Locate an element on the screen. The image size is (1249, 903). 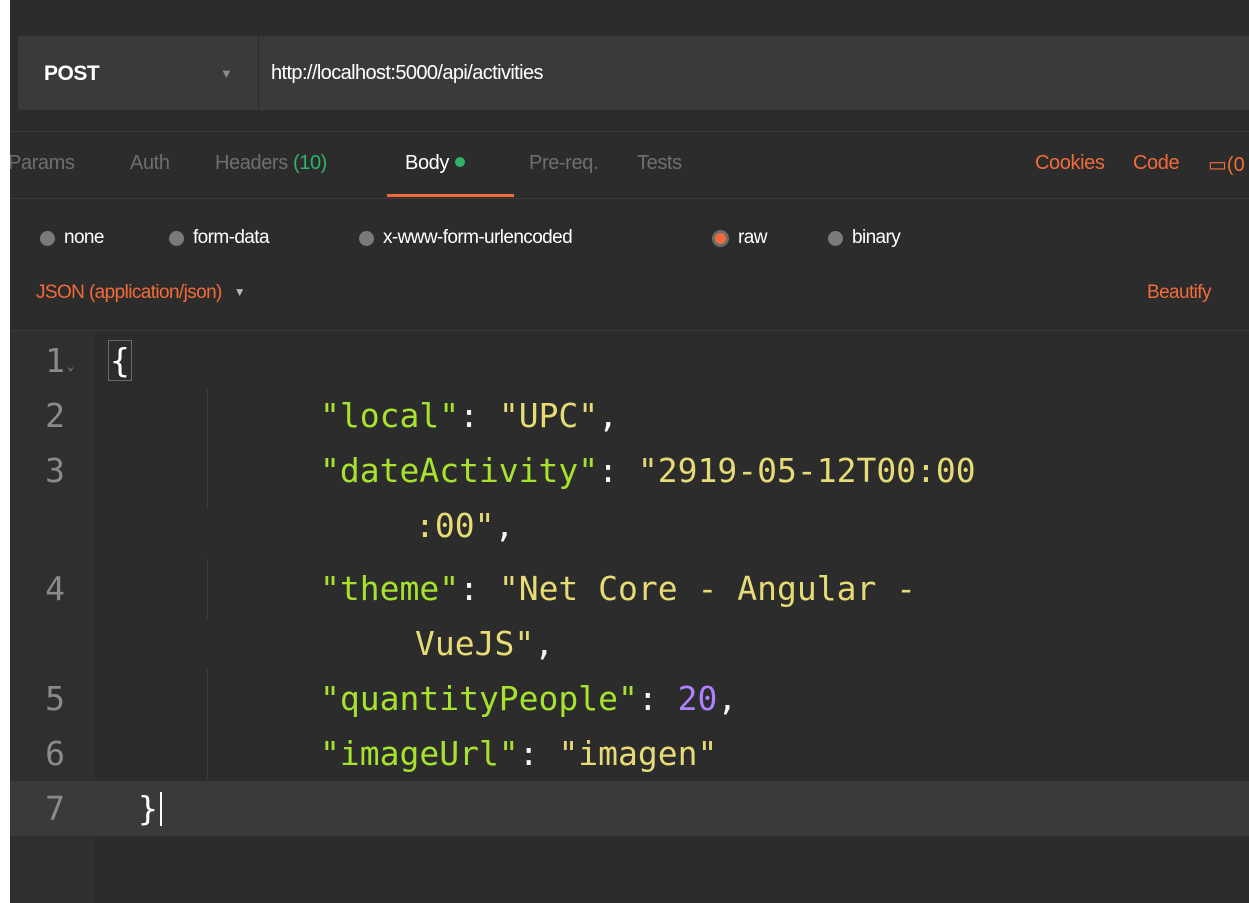
json-key: "quantityPeople" is located at coordinates (479, 698).